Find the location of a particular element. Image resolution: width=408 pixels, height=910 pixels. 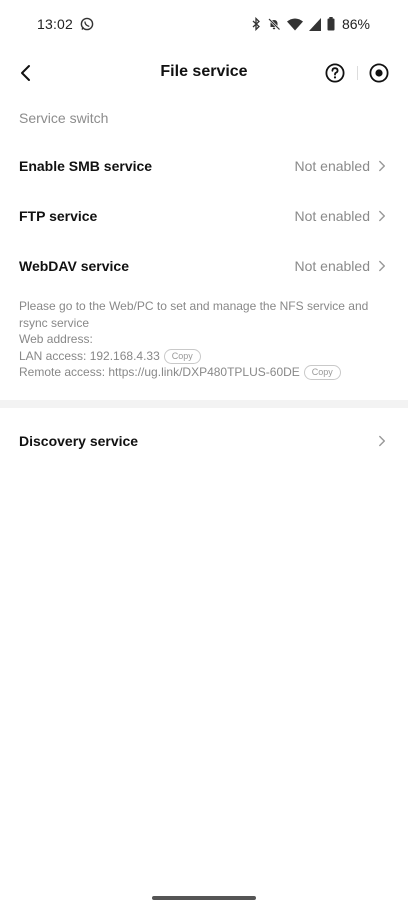

status-icons: 86% is located at coordinates (310, 24).